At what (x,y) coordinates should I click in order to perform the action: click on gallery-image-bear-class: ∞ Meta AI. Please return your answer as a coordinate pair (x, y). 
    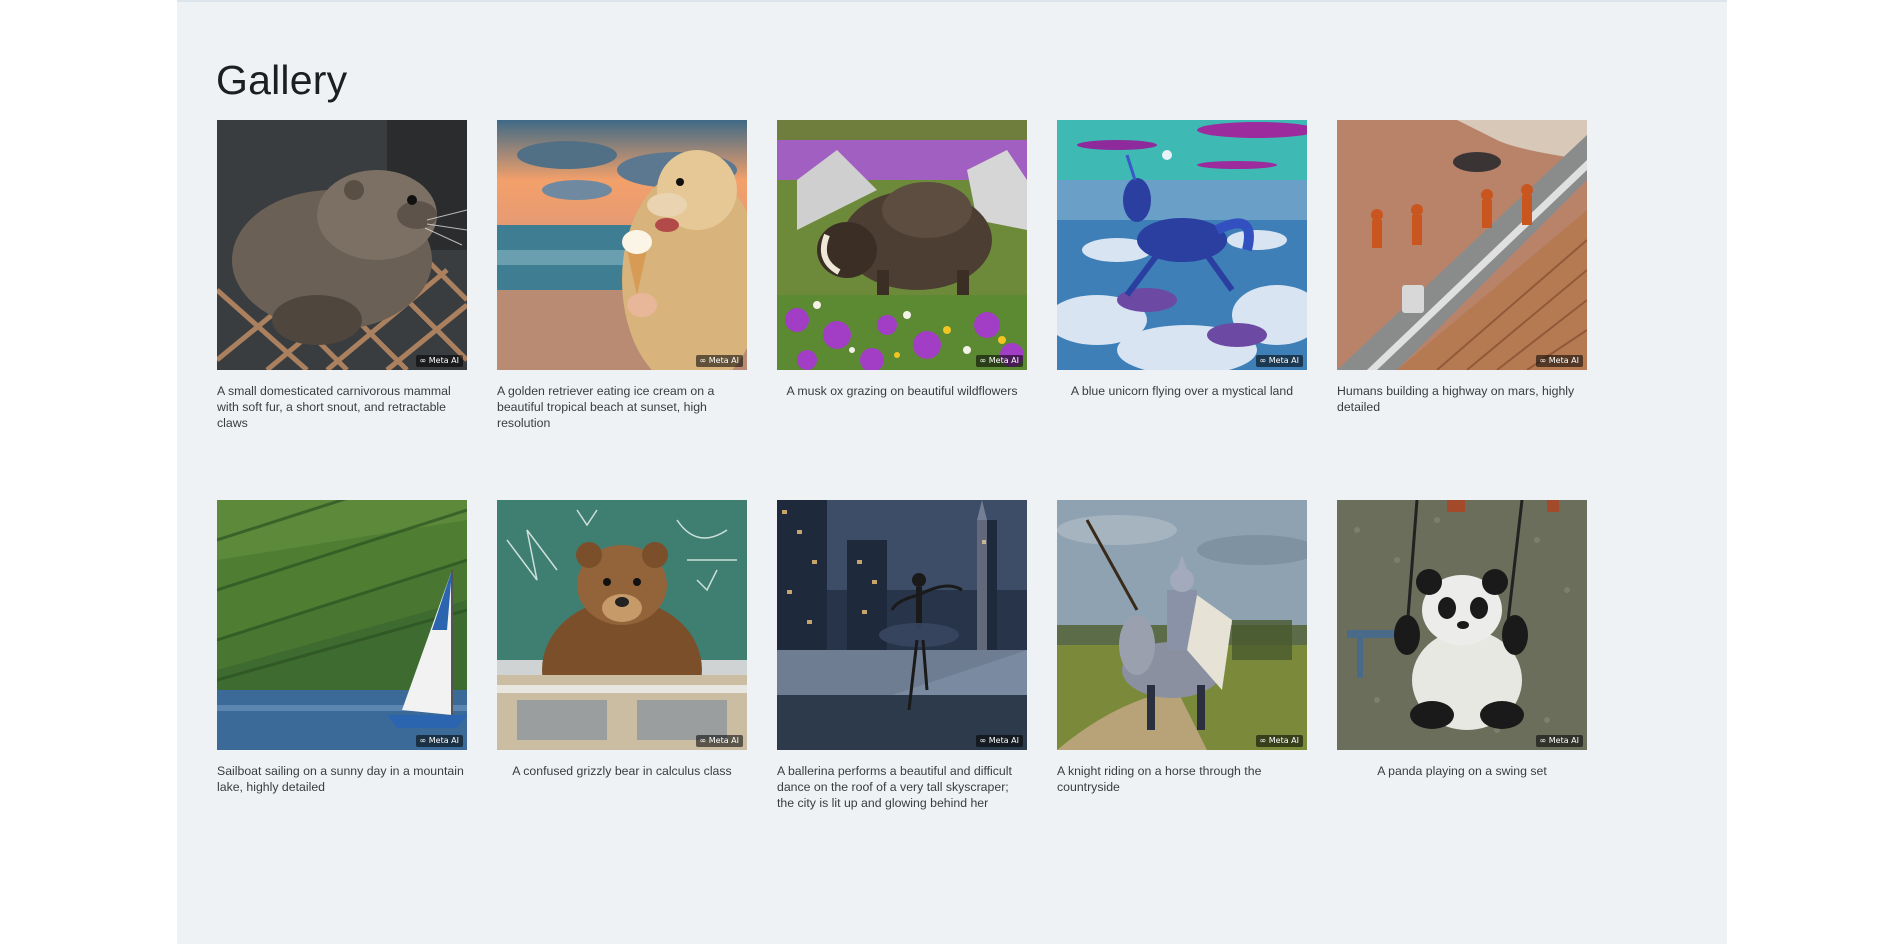
    Looking at the image, I should click on (622, 625).